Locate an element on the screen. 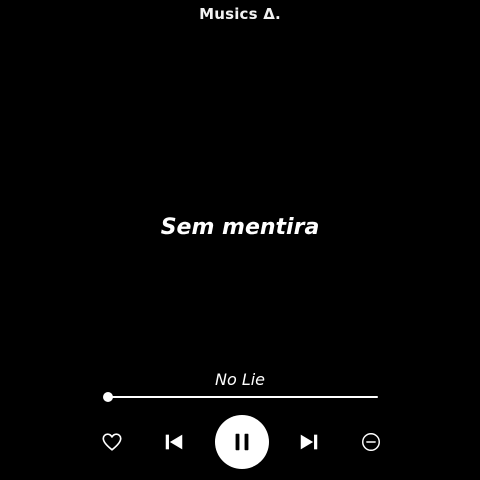 The image size is (480, 480). pause-button is located at coordinates (242, 442).